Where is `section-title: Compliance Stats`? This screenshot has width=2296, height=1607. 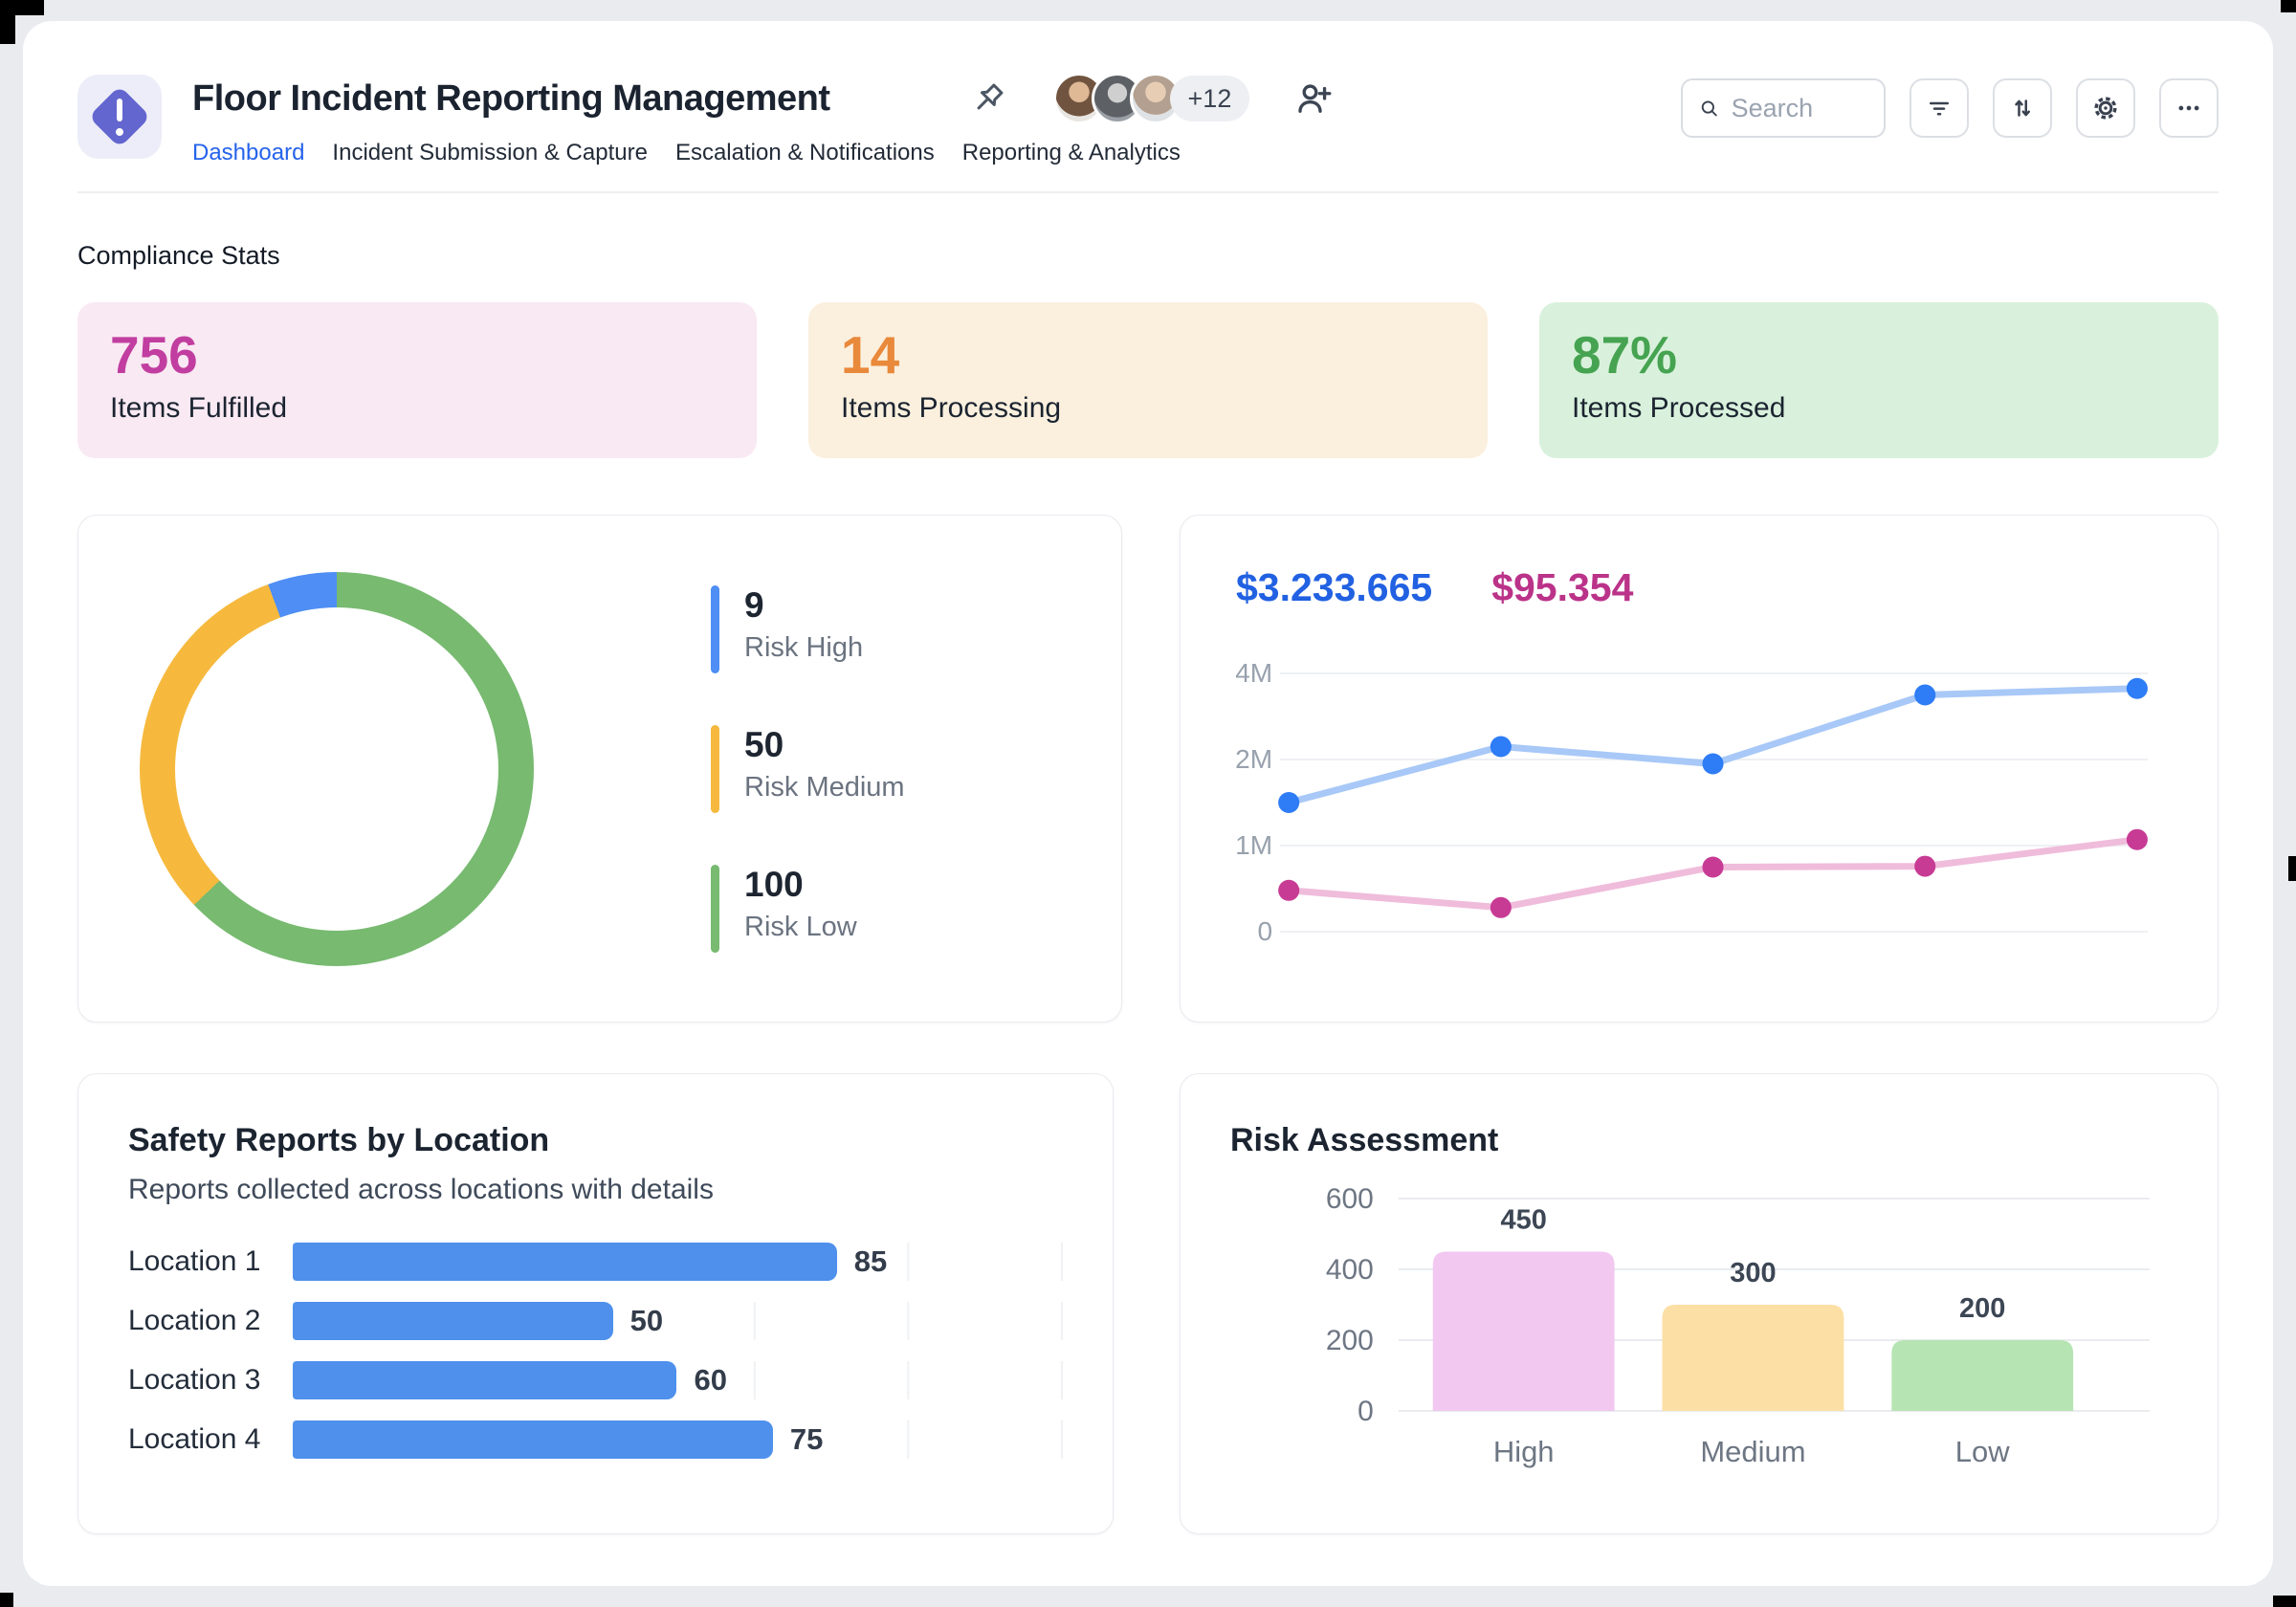
section-title: Compliance Stats is located at coordinates (178, 255).